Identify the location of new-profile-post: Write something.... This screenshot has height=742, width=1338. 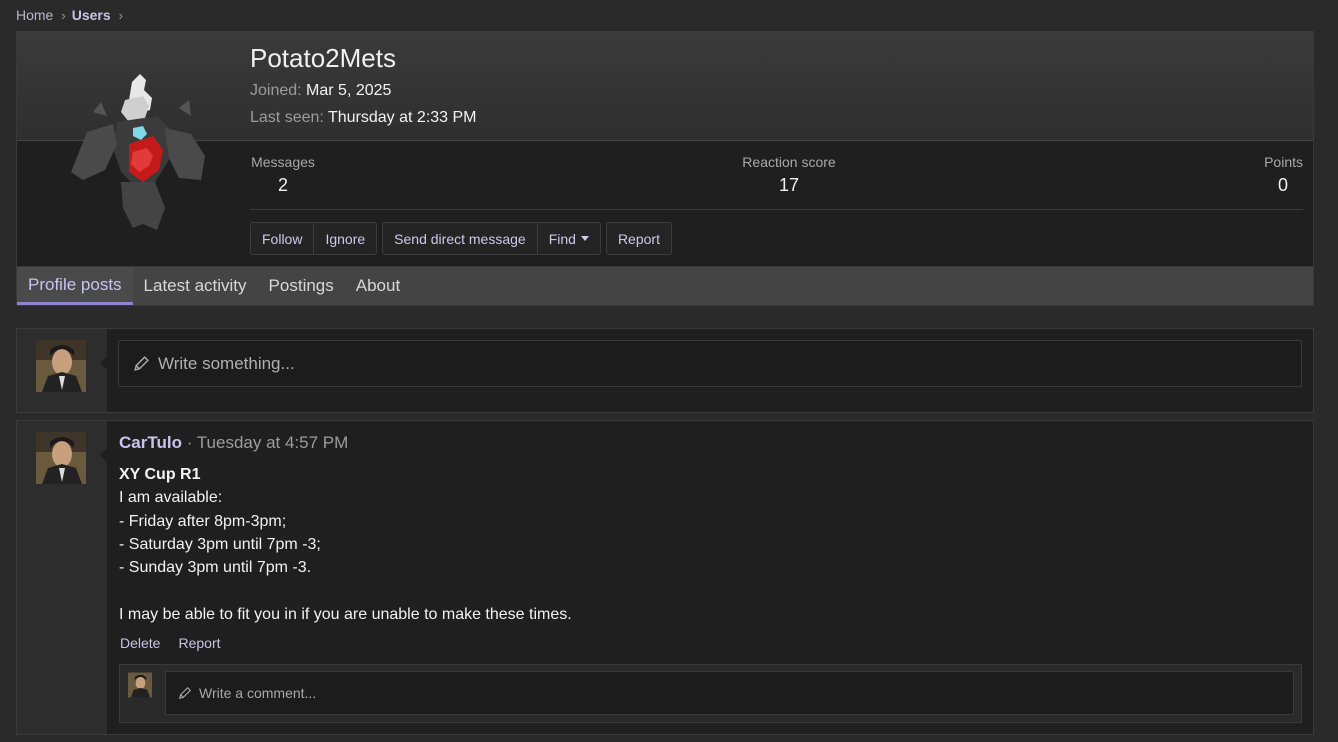
(665, 370).